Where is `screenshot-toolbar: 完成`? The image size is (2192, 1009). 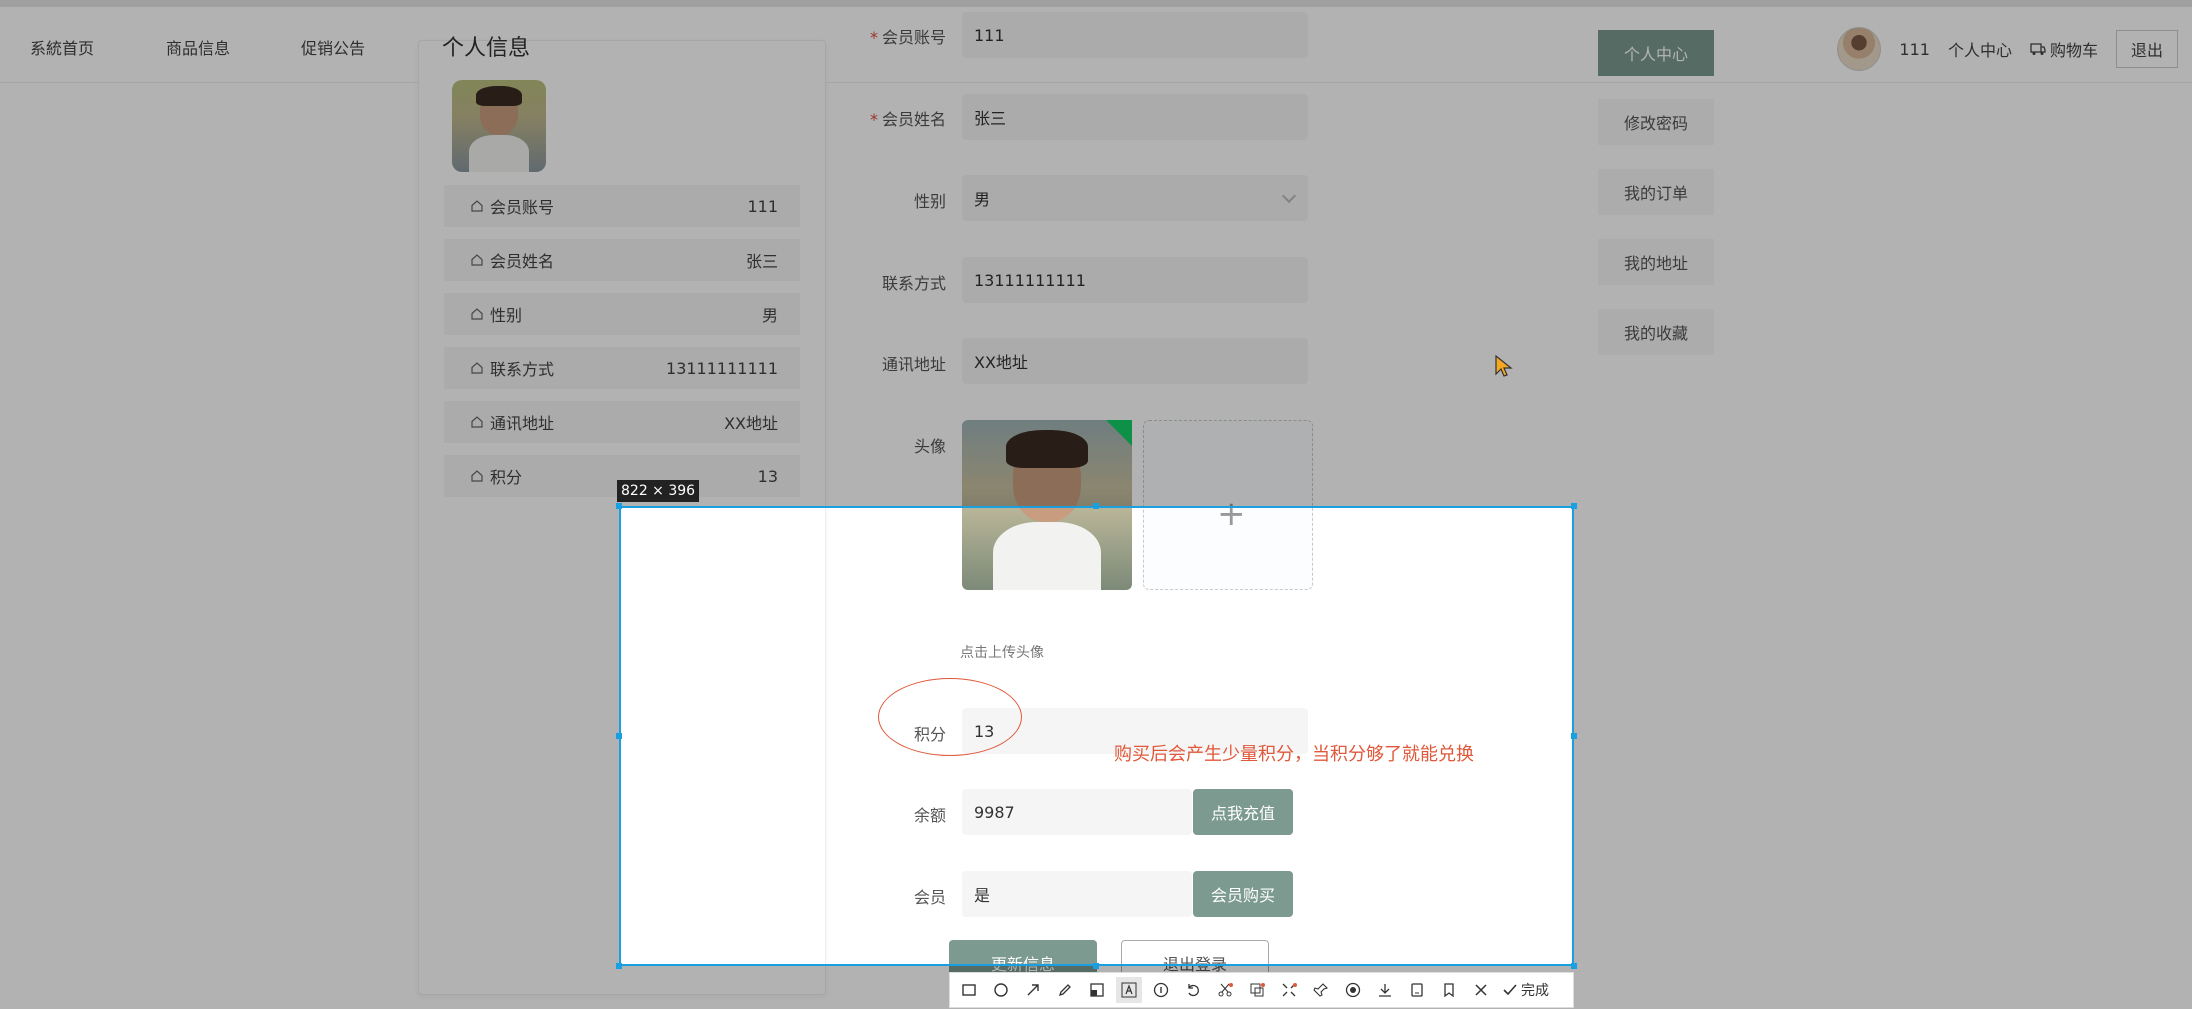 screenshot-toolbar: 完成 is located at coordinates (1261, 990).